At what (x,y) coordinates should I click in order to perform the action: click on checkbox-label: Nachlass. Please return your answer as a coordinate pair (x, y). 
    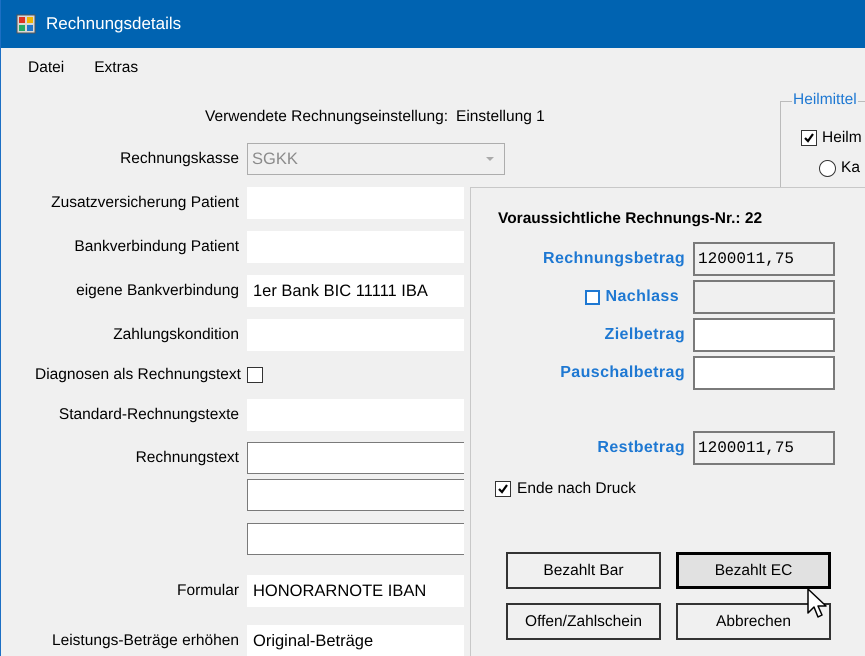
    Looking at the image, I should click on (642, 297).